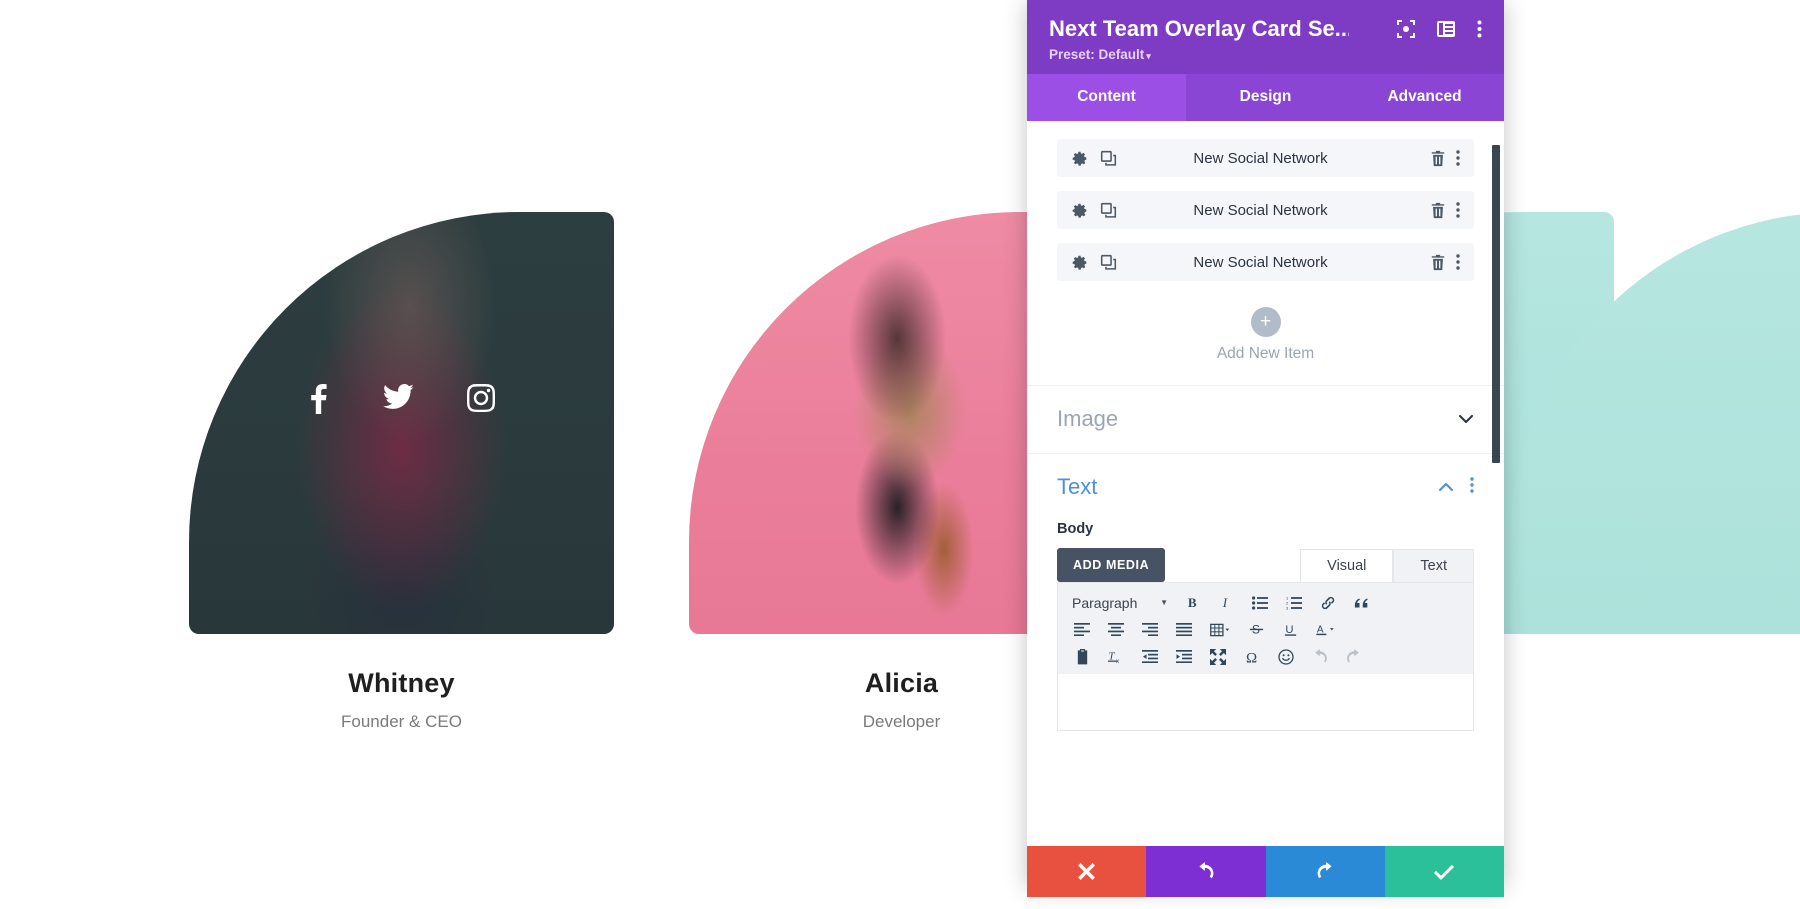  I want to click on chevron-down-icon: ▼, so click(1164, 602).